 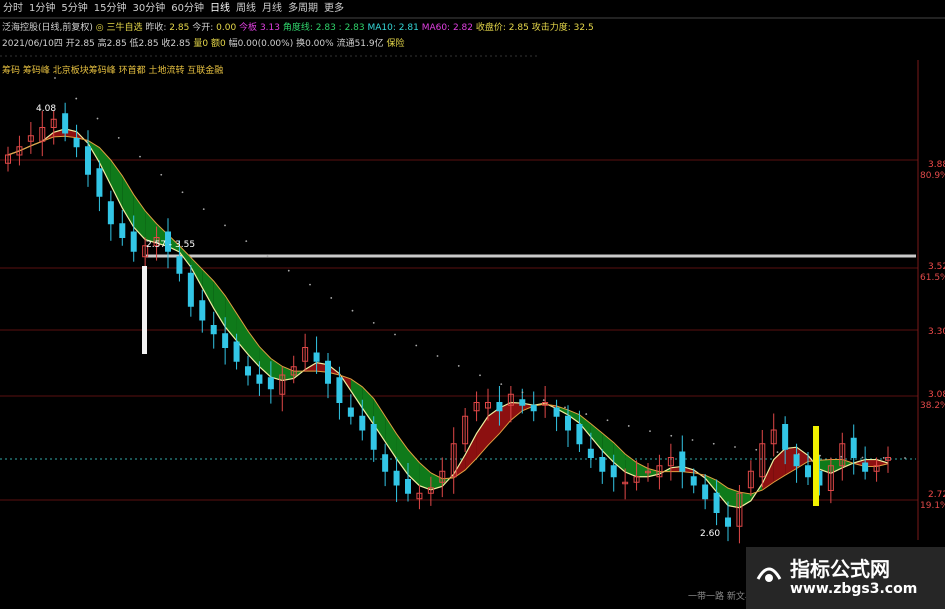 What do you see at coordinates (551, 28) in the screenshot?
I see `force-label: 攻击力度:` at bounding box center [551, 28].